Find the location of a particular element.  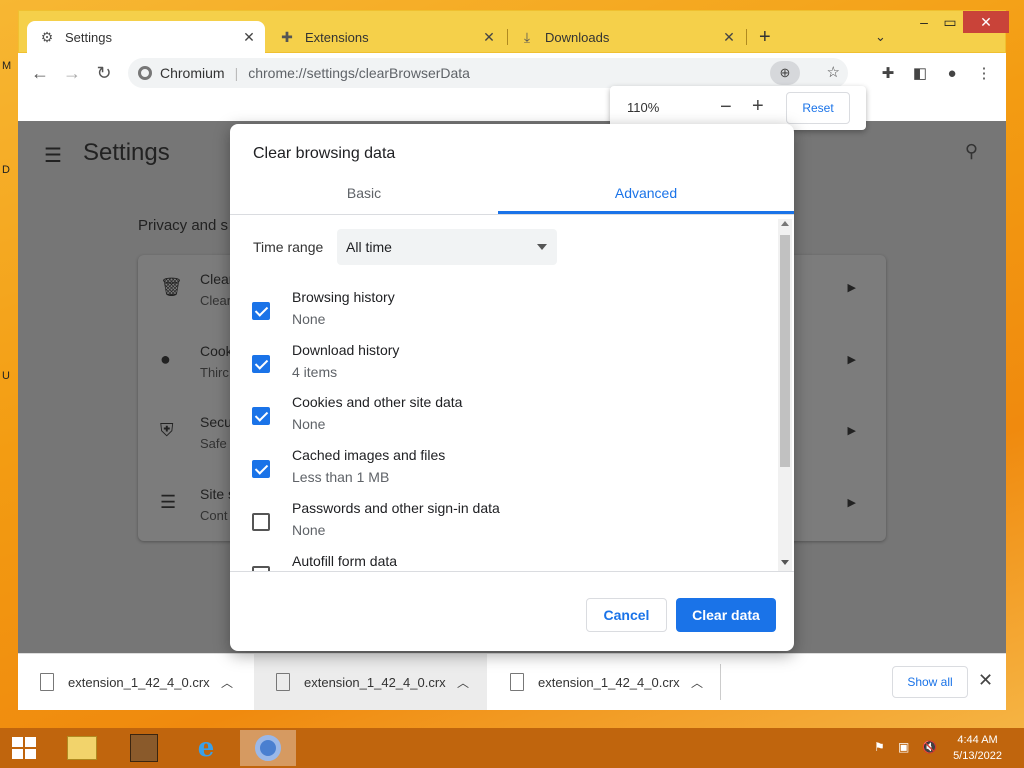

new-tab-button: + is located at coordinates (768, 37).